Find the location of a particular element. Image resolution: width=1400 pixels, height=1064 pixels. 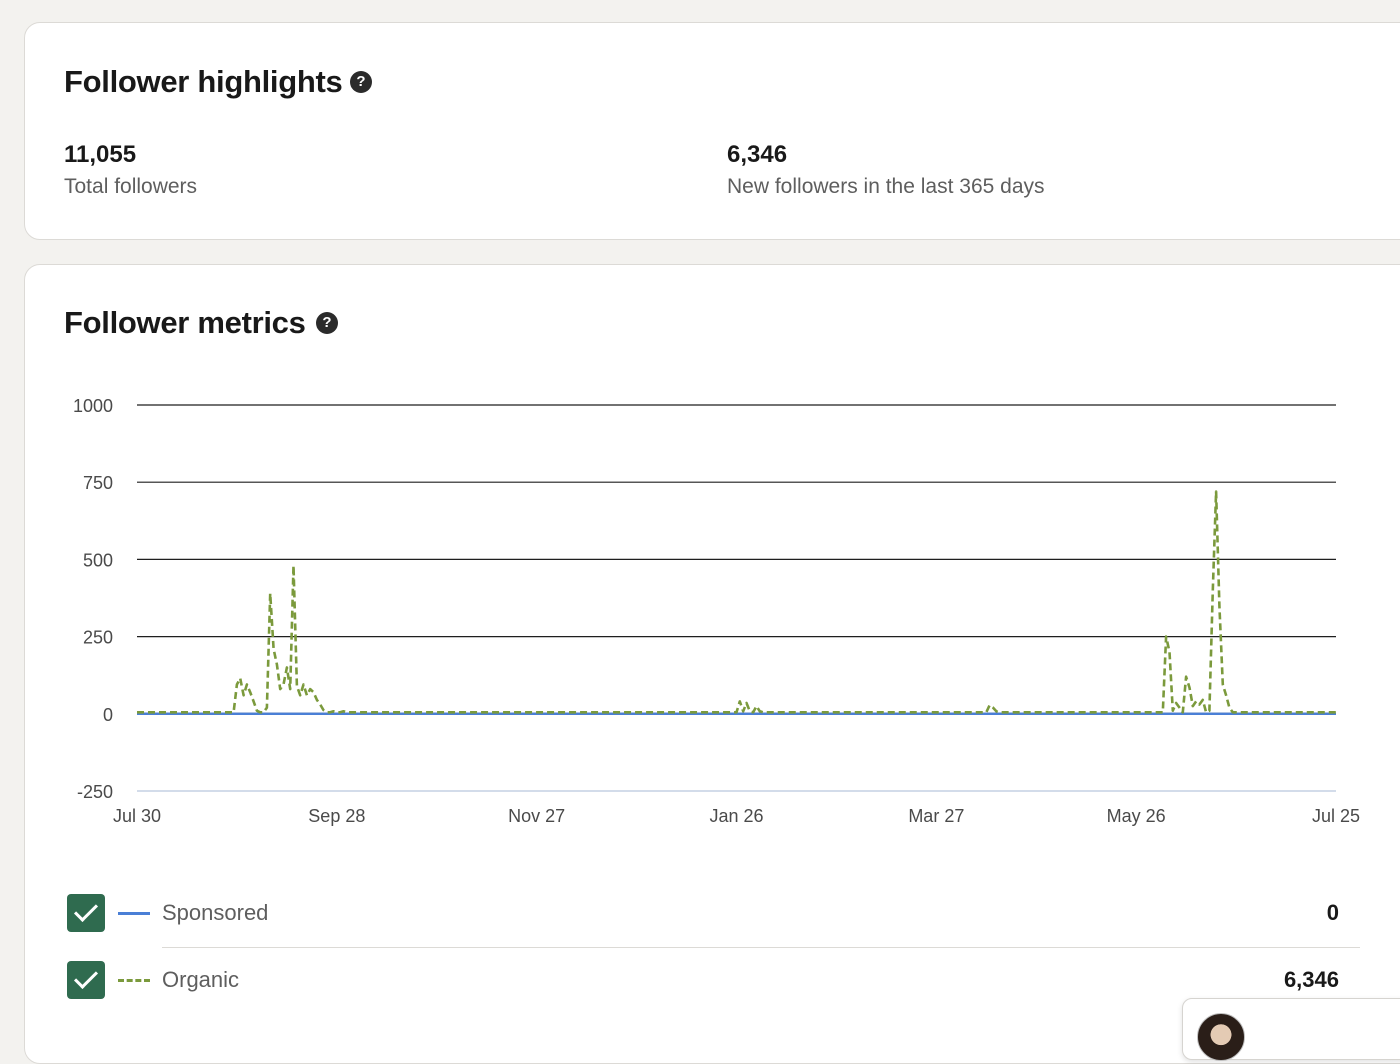

legend-row-organic: Organic 6,346 is located at coordinates (703, 979).